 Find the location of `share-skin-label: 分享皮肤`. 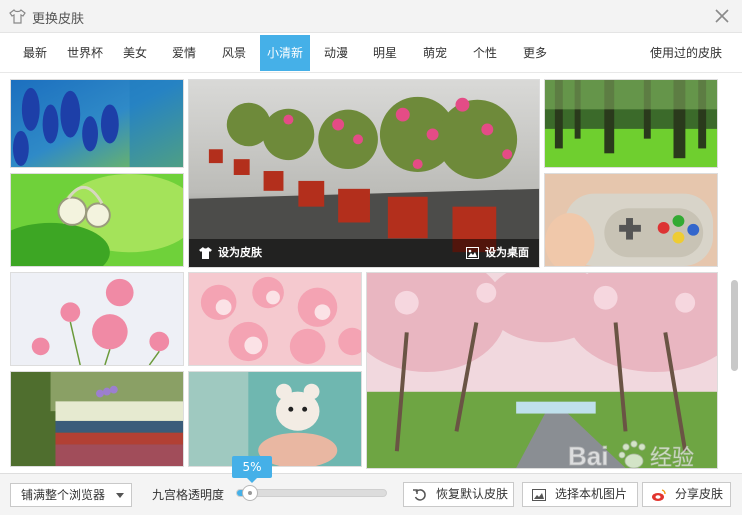

share-skin-label: 分享皮肤 is located at coordinates (699, 494).